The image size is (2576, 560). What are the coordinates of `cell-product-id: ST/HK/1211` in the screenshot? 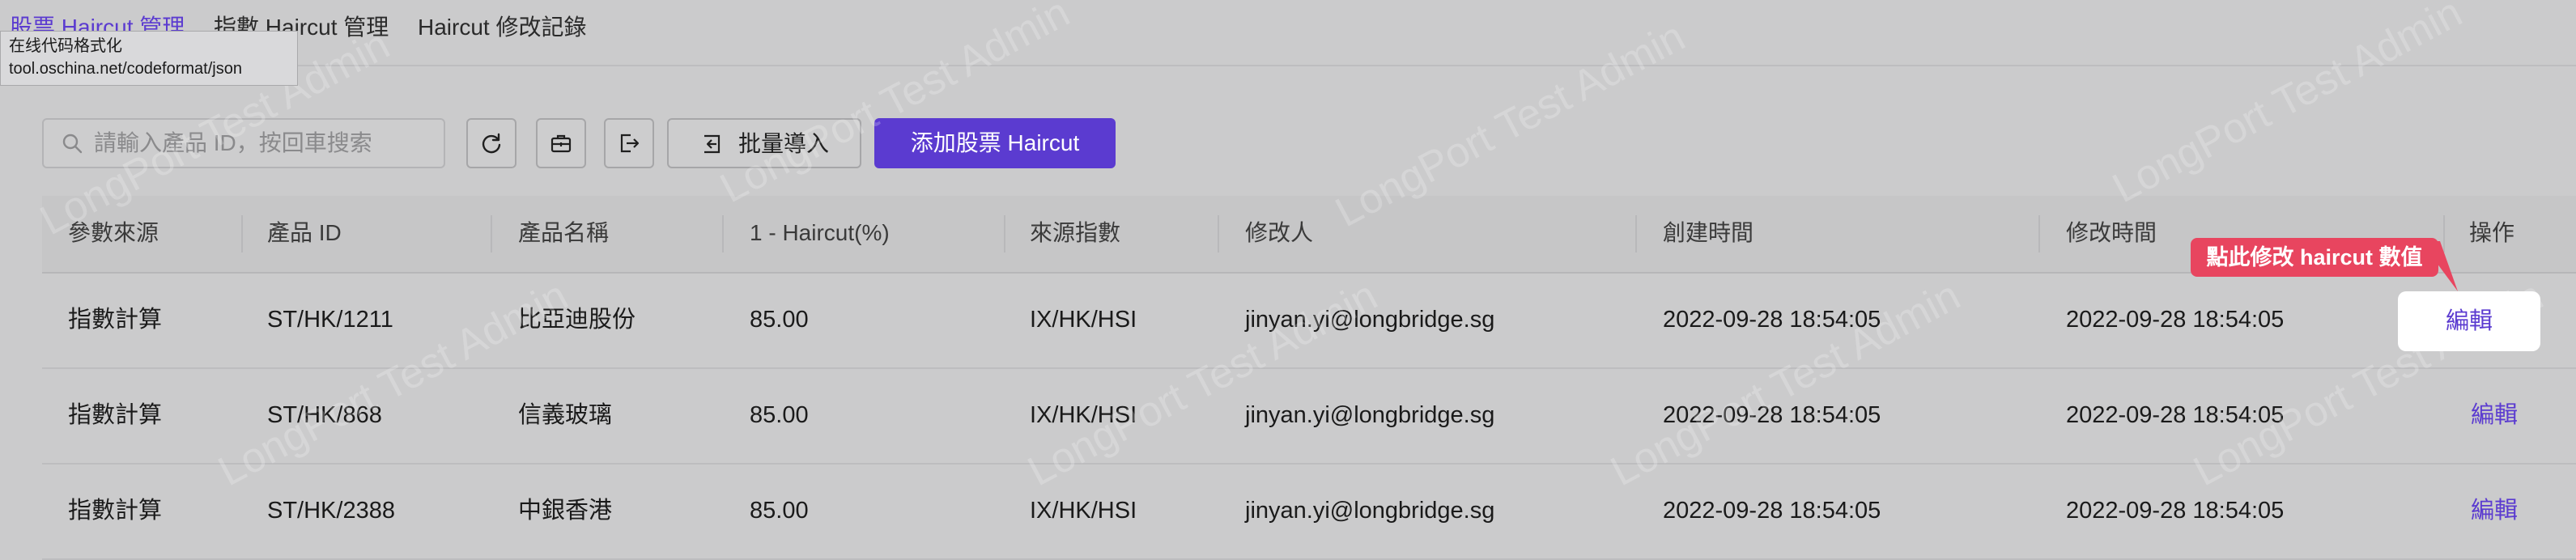 It's located at (330, 320).